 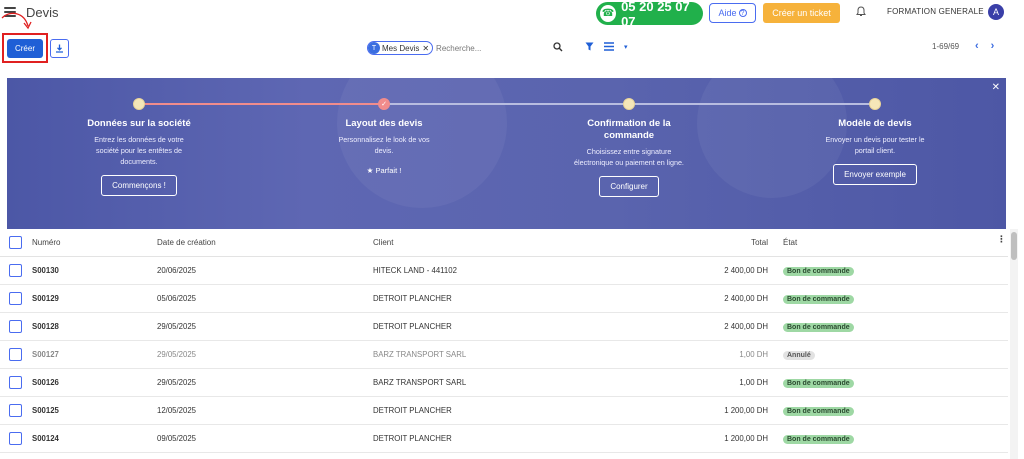 What do you see at coordinates (801, 13) in the screenshot?
I see `create-ticket-button: Créer un ticket` at bounding box center [801, 13].